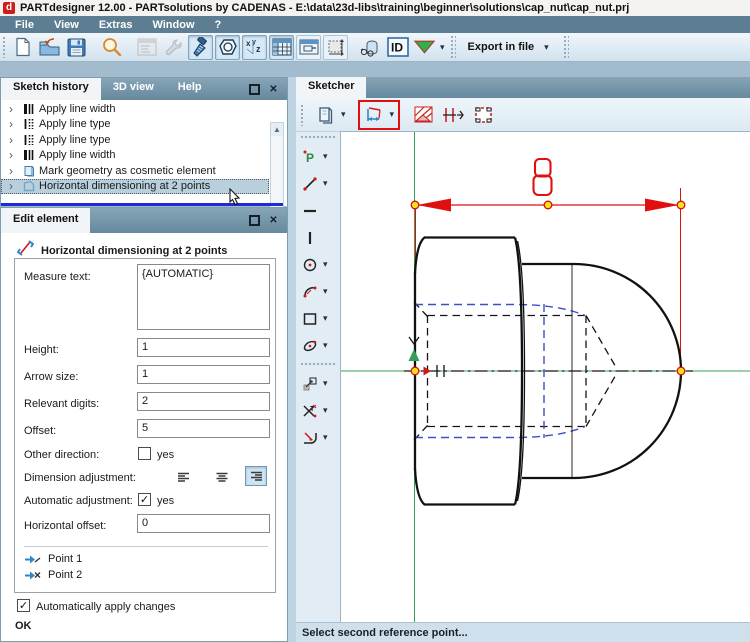 The height and width of the screenshot is (642, 750). I want to click on 3d-preview-button, so click(370, 47).